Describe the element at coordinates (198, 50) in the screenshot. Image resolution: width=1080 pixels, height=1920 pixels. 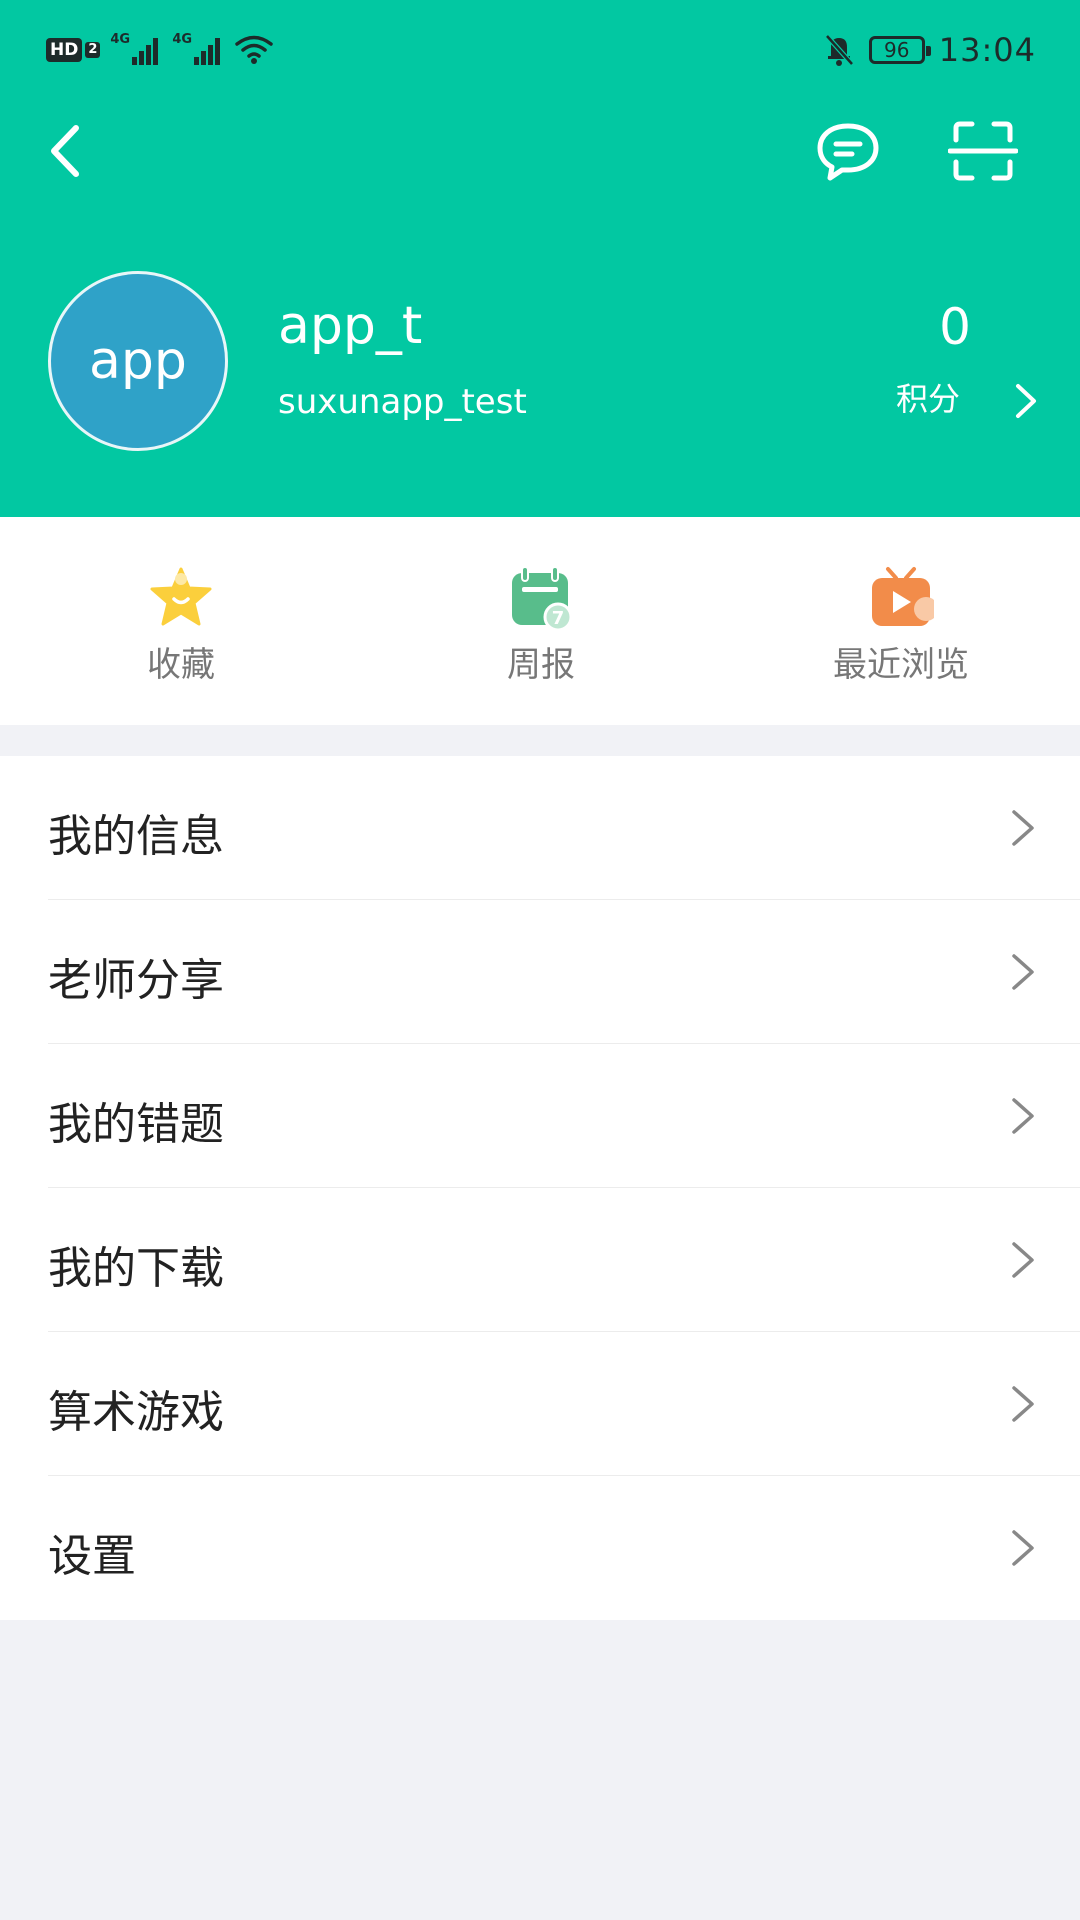
I see `signal-icon-2: 4G` at that location.